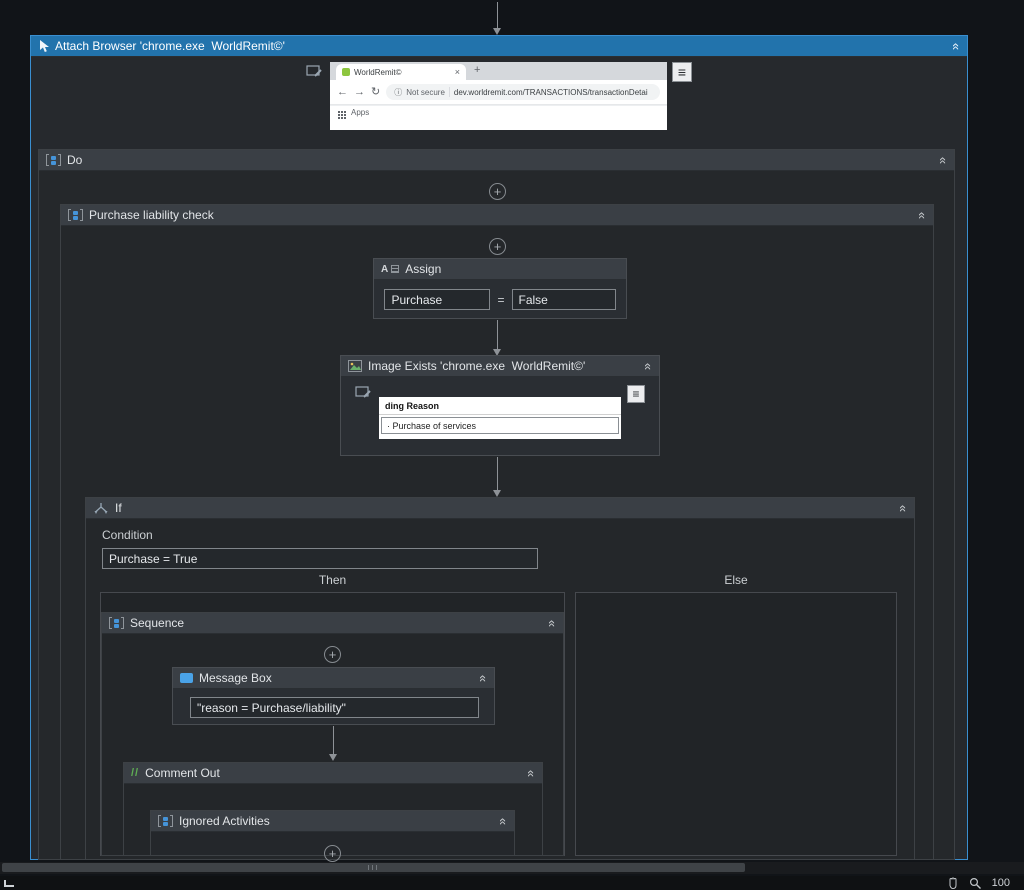  I want to click on assign-value-field: False, so click(563, 299).